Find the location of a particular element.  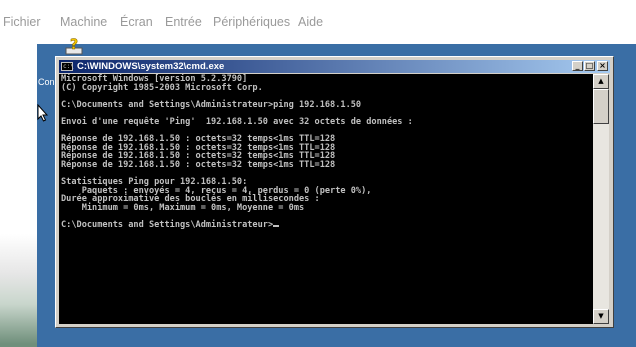

menu-aide: Aide is located at coordinates (310, 22).